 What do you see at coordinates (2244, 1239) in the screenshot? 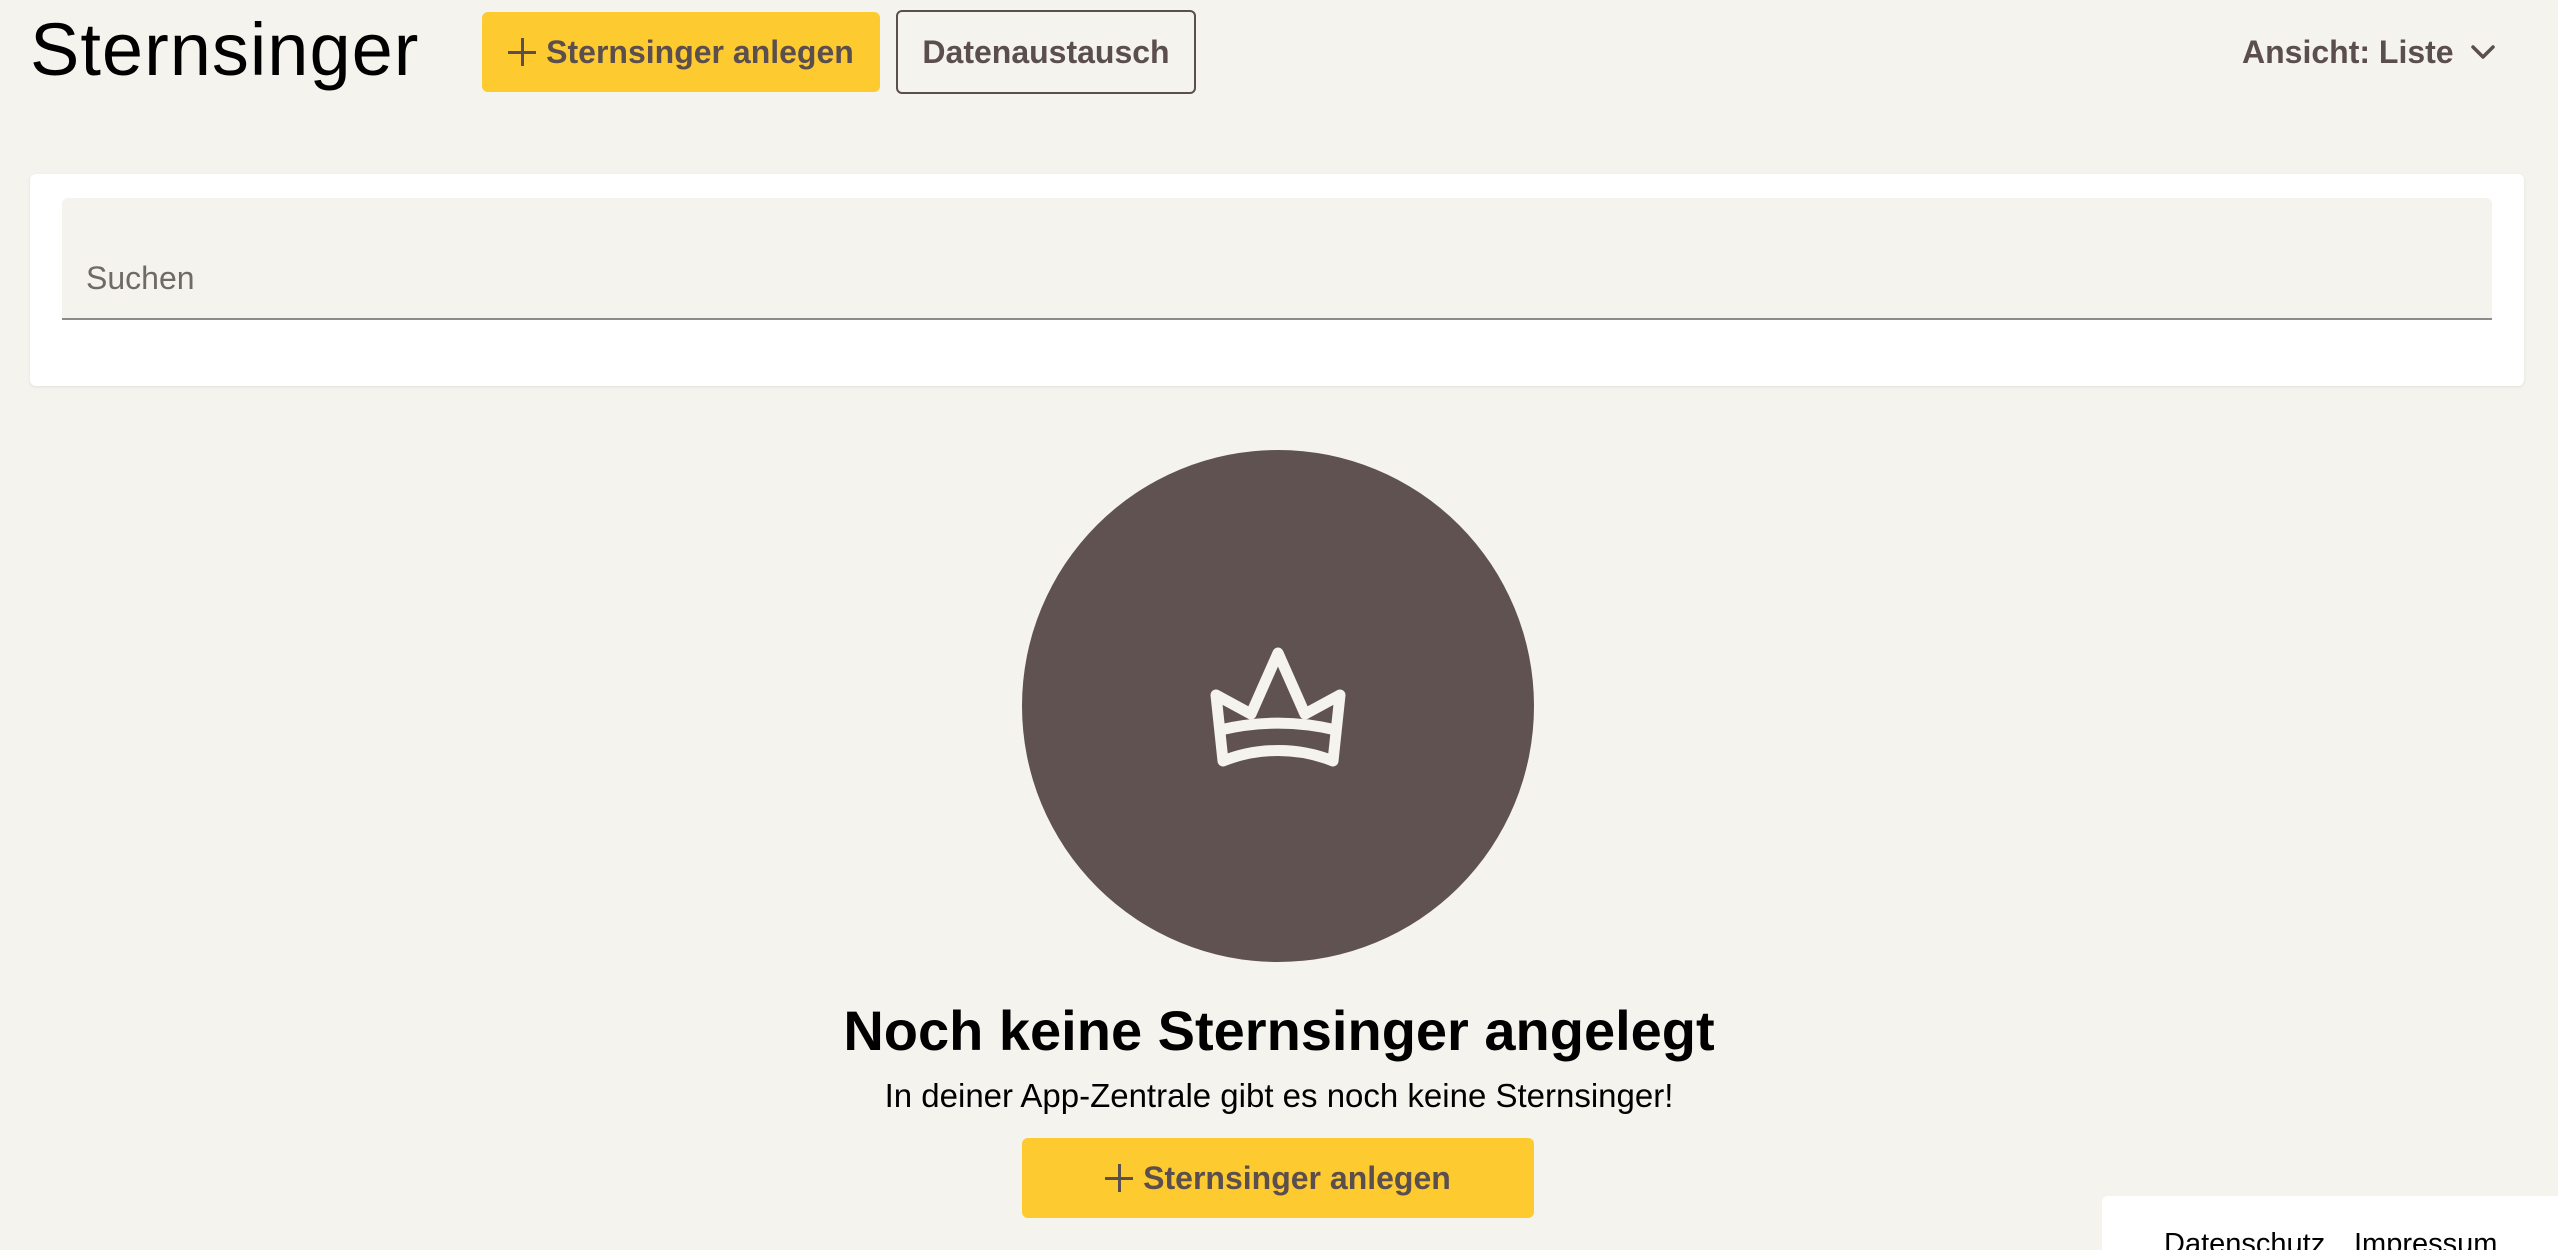
I see `privacy-link: Datenschutz` at bounding box center [2244, 1239].